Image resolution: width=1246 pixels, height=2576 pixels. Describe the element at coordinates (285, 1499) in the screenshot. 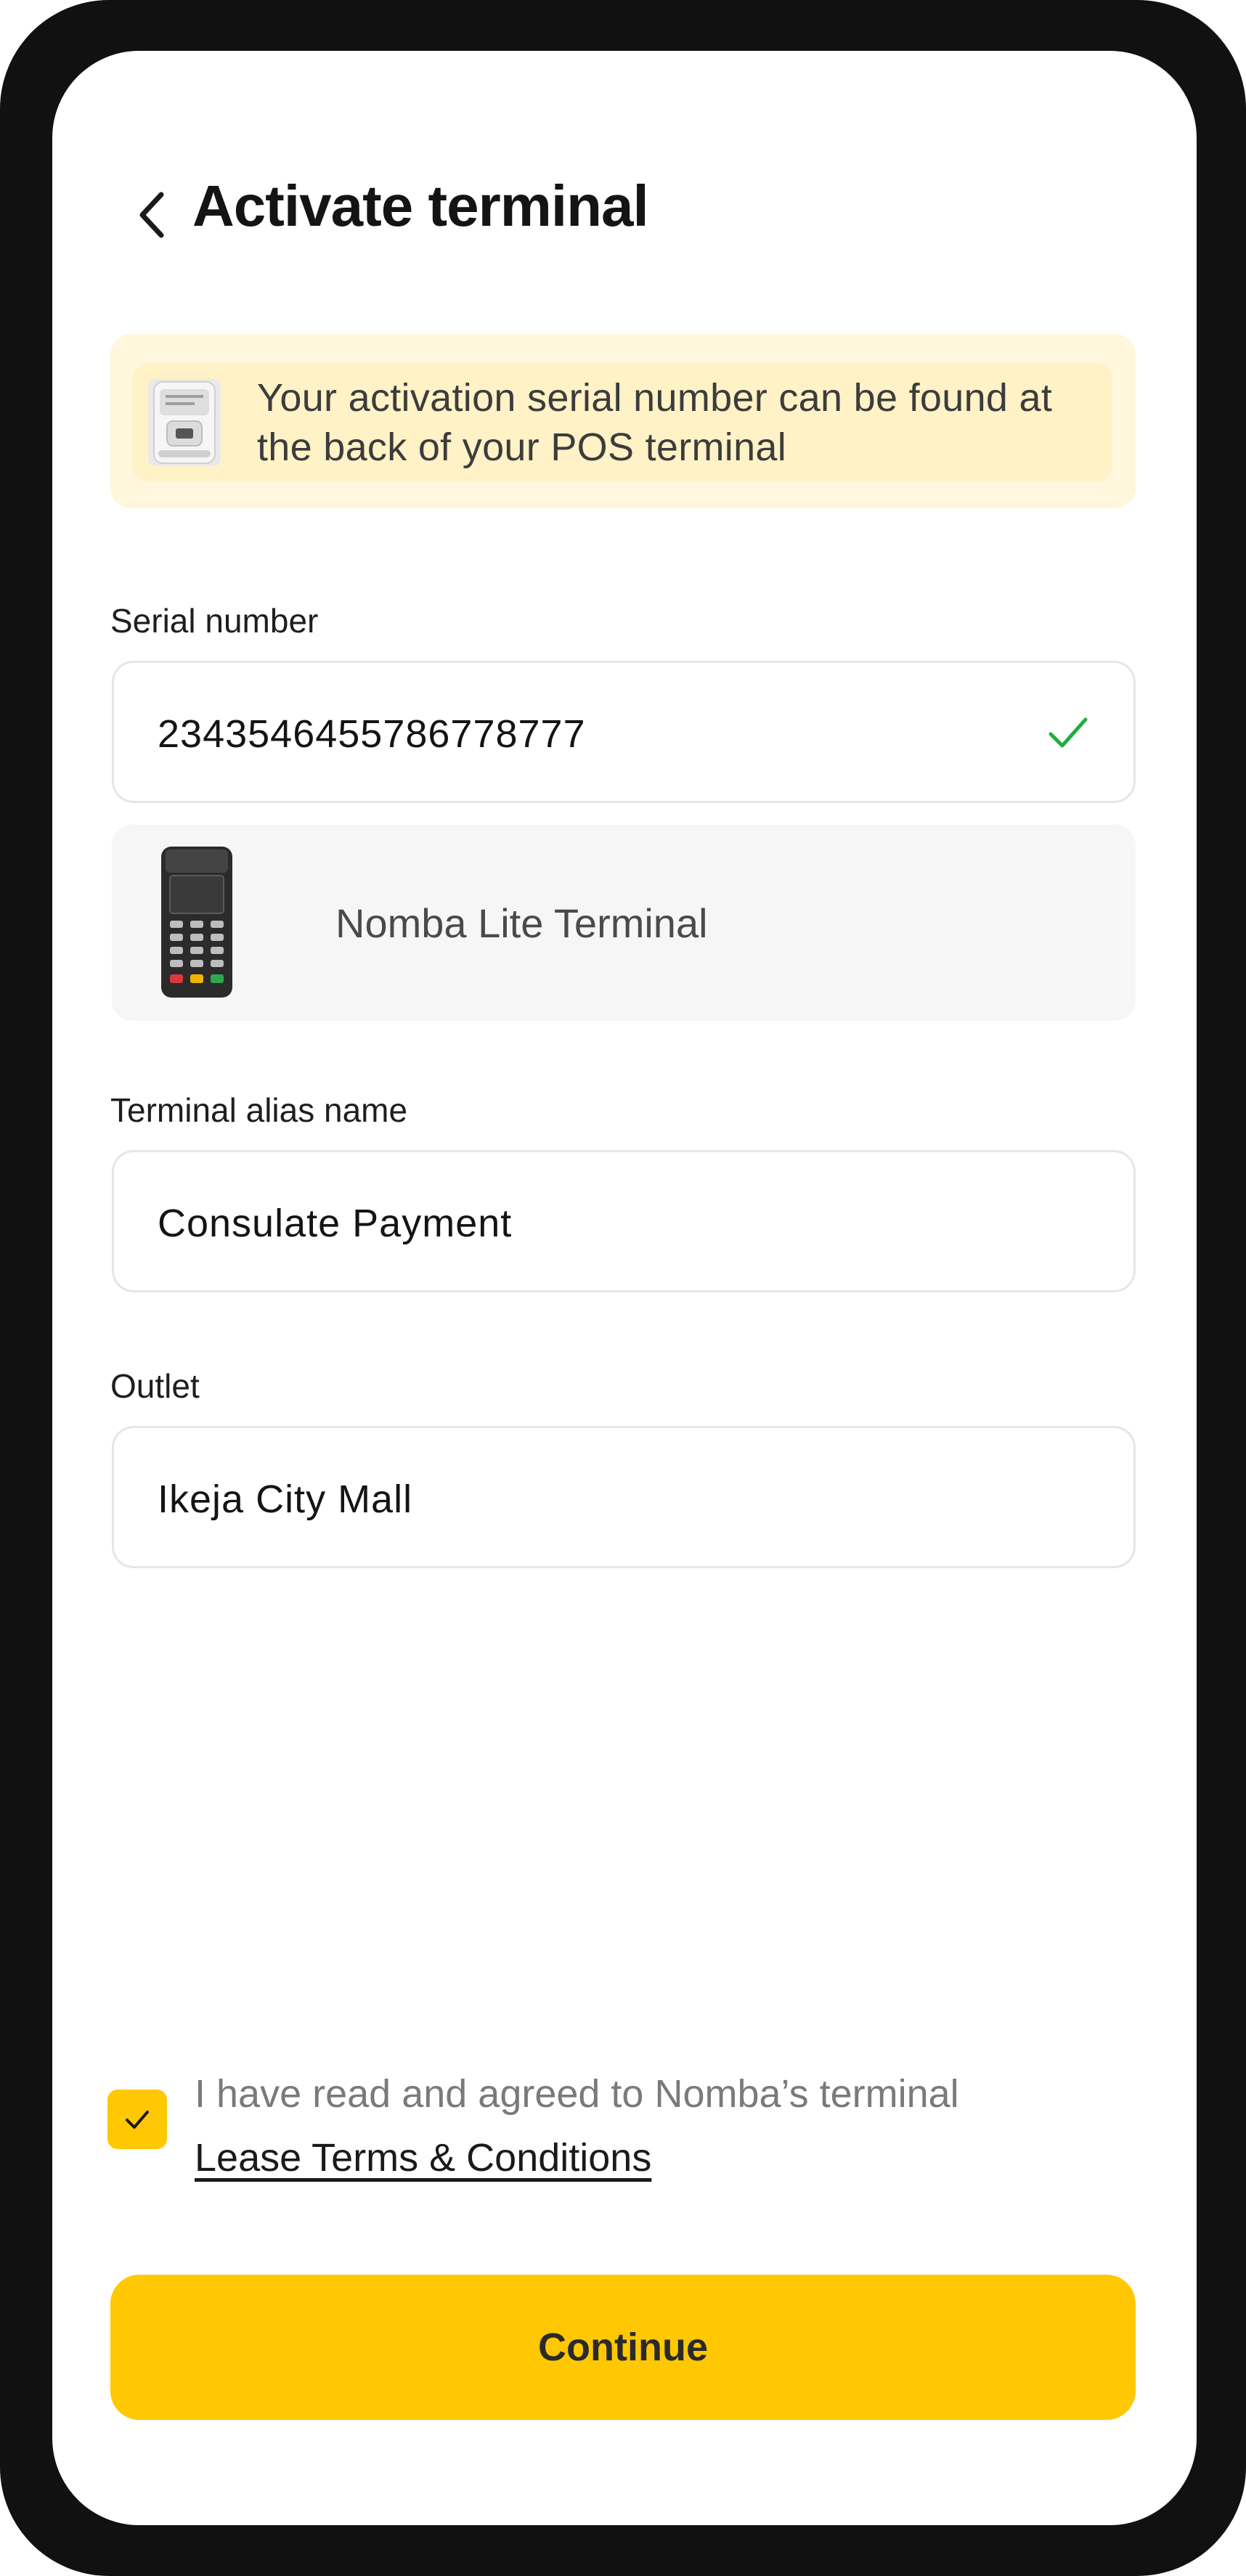

I see `outlet-value: Ikeja City Mall` at that location.